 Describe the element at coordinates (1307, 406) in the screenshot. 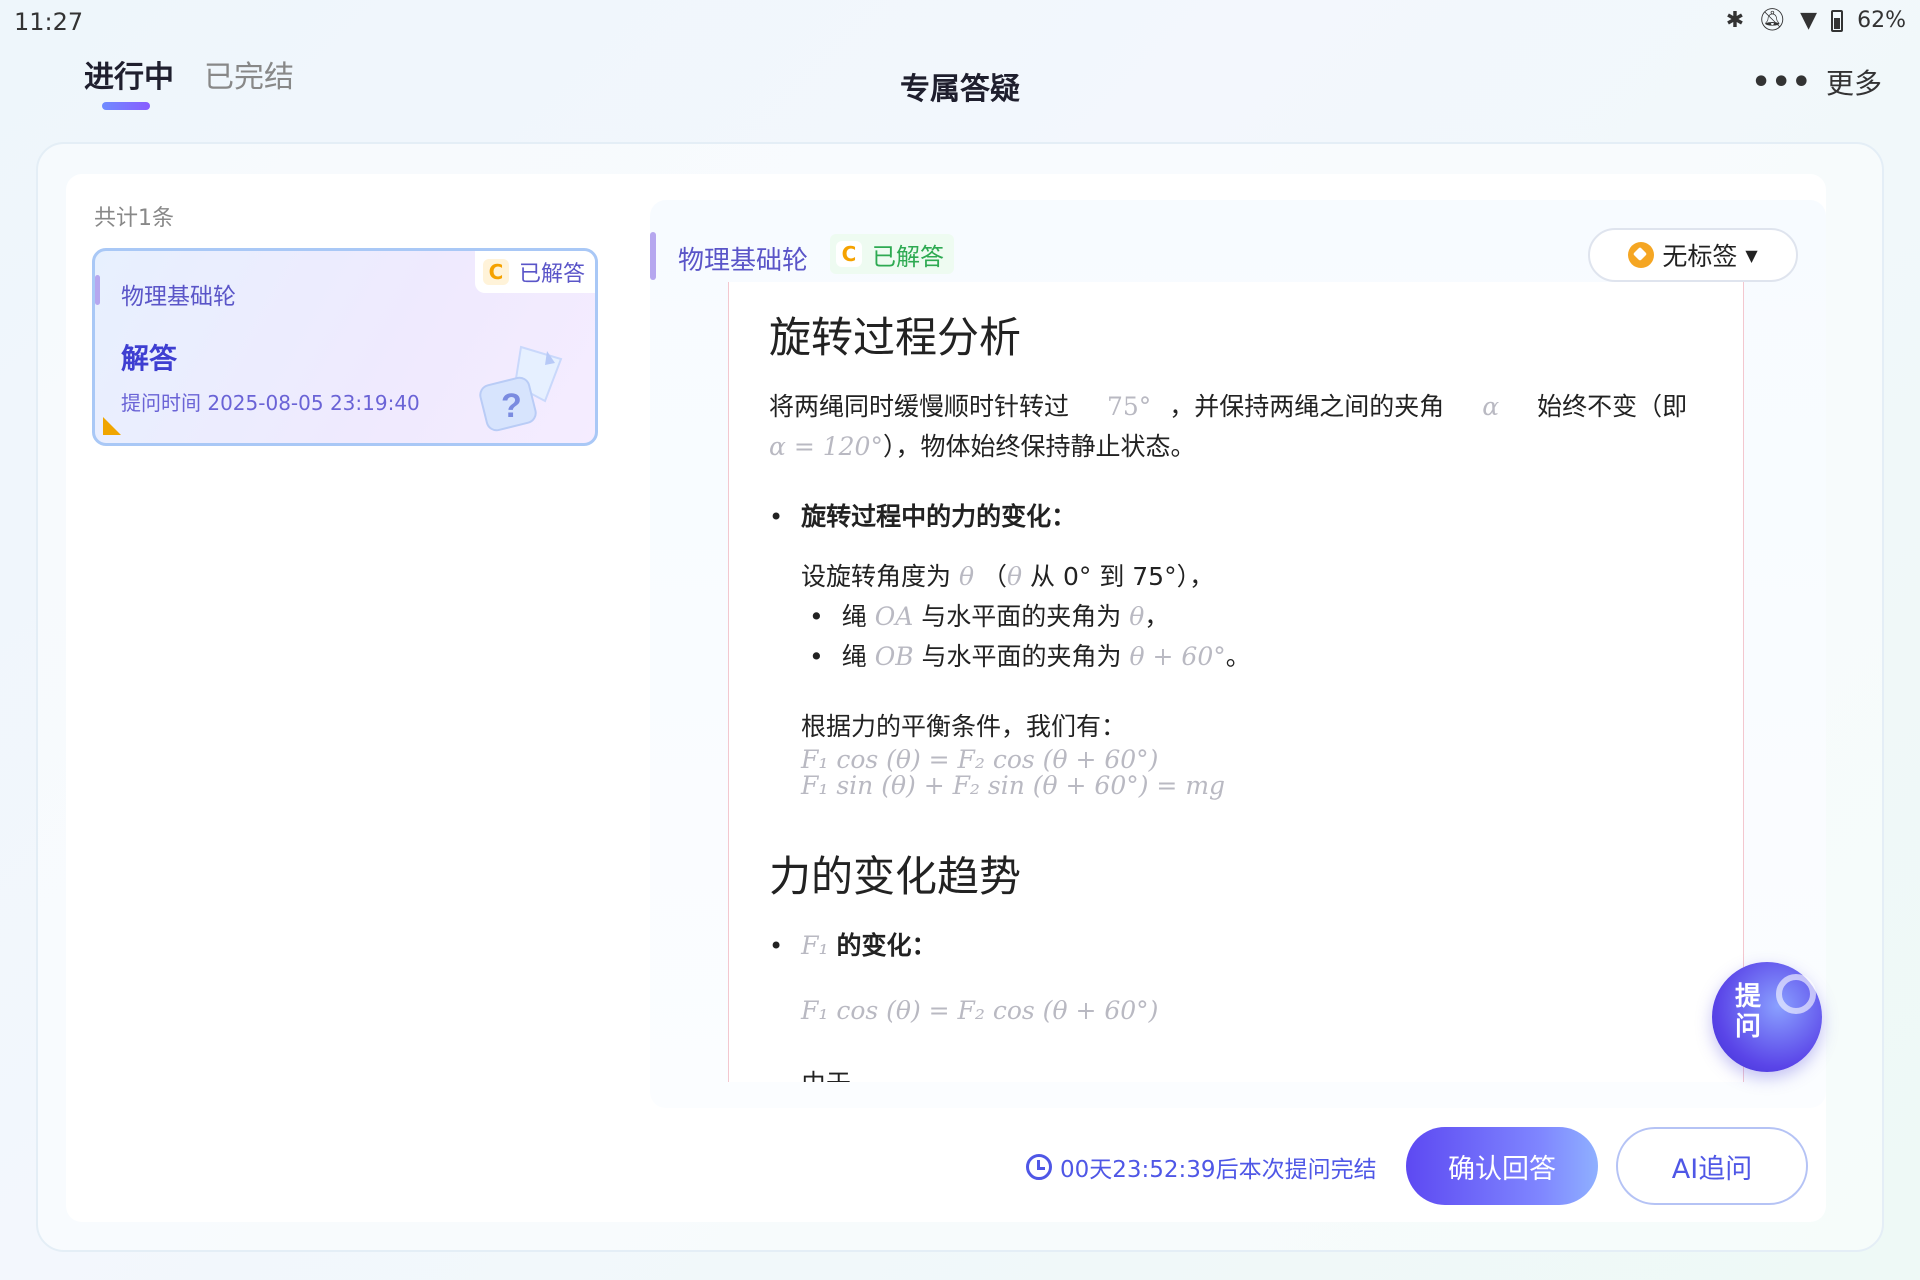

I see `text: ，并保持两绳之间的夹角` at that location.